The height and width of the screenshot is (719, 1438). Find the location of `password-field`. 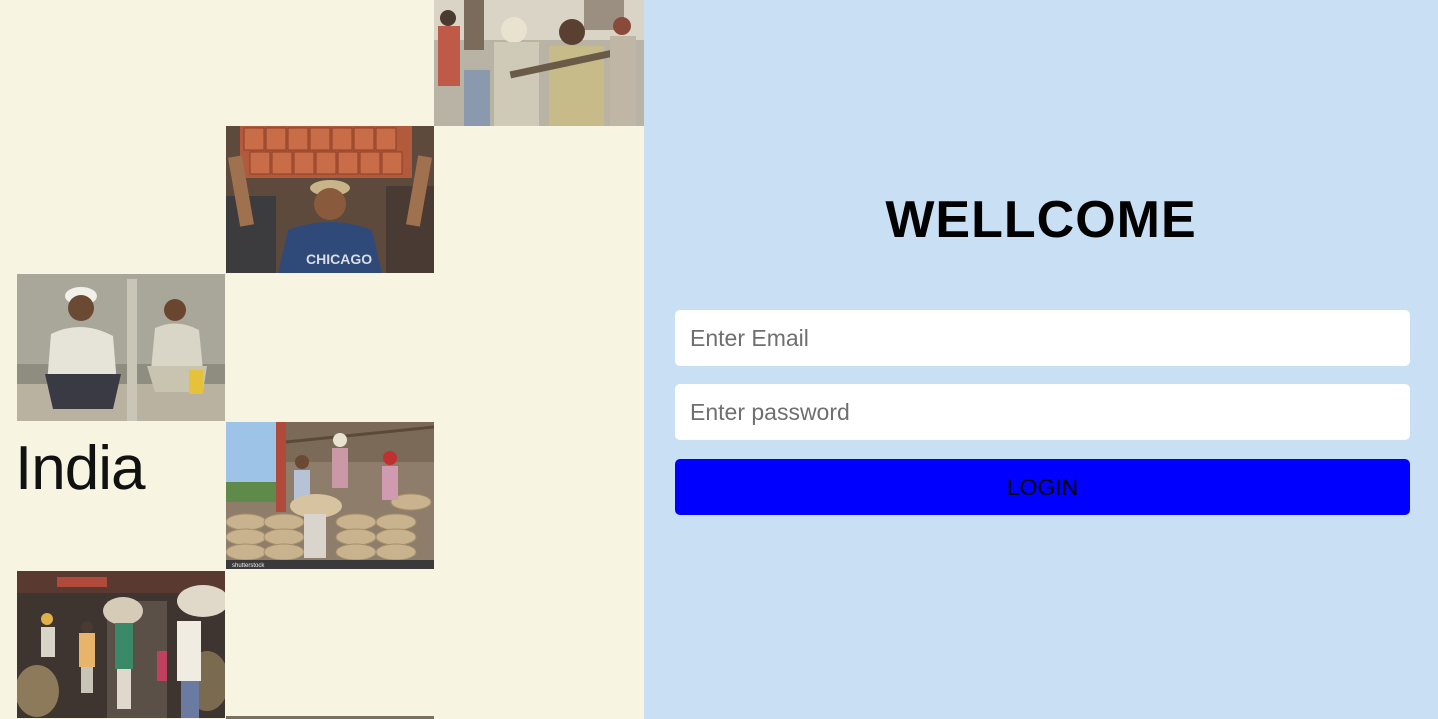

password-field is located at coordinates (1042, 412).